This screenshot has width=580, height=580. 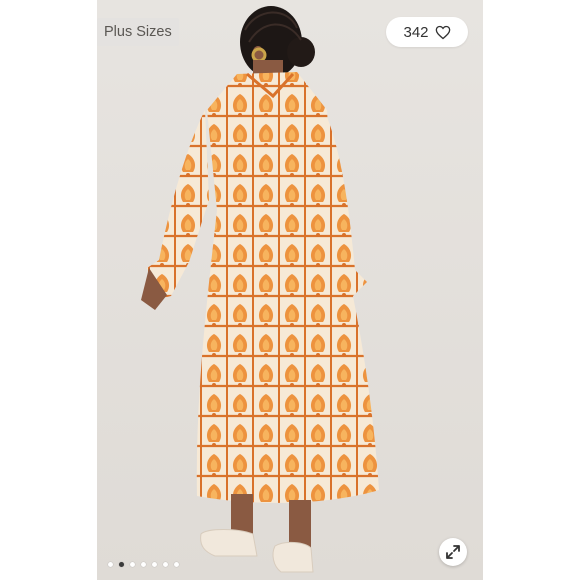 I want to click on expand-arrows-icon, so click(x=453, y=552).